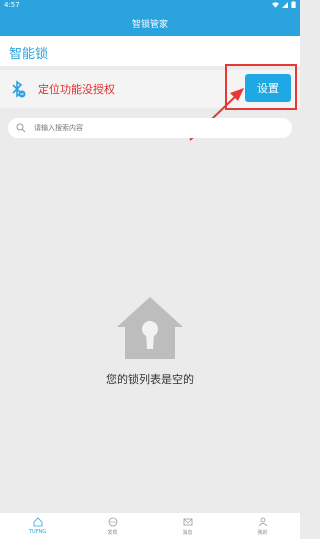 This screenshot has width=320, height=539. Describe the element at coordinates (150, 51) in the screenshot. I see `page-header: 智能锁` at that location.